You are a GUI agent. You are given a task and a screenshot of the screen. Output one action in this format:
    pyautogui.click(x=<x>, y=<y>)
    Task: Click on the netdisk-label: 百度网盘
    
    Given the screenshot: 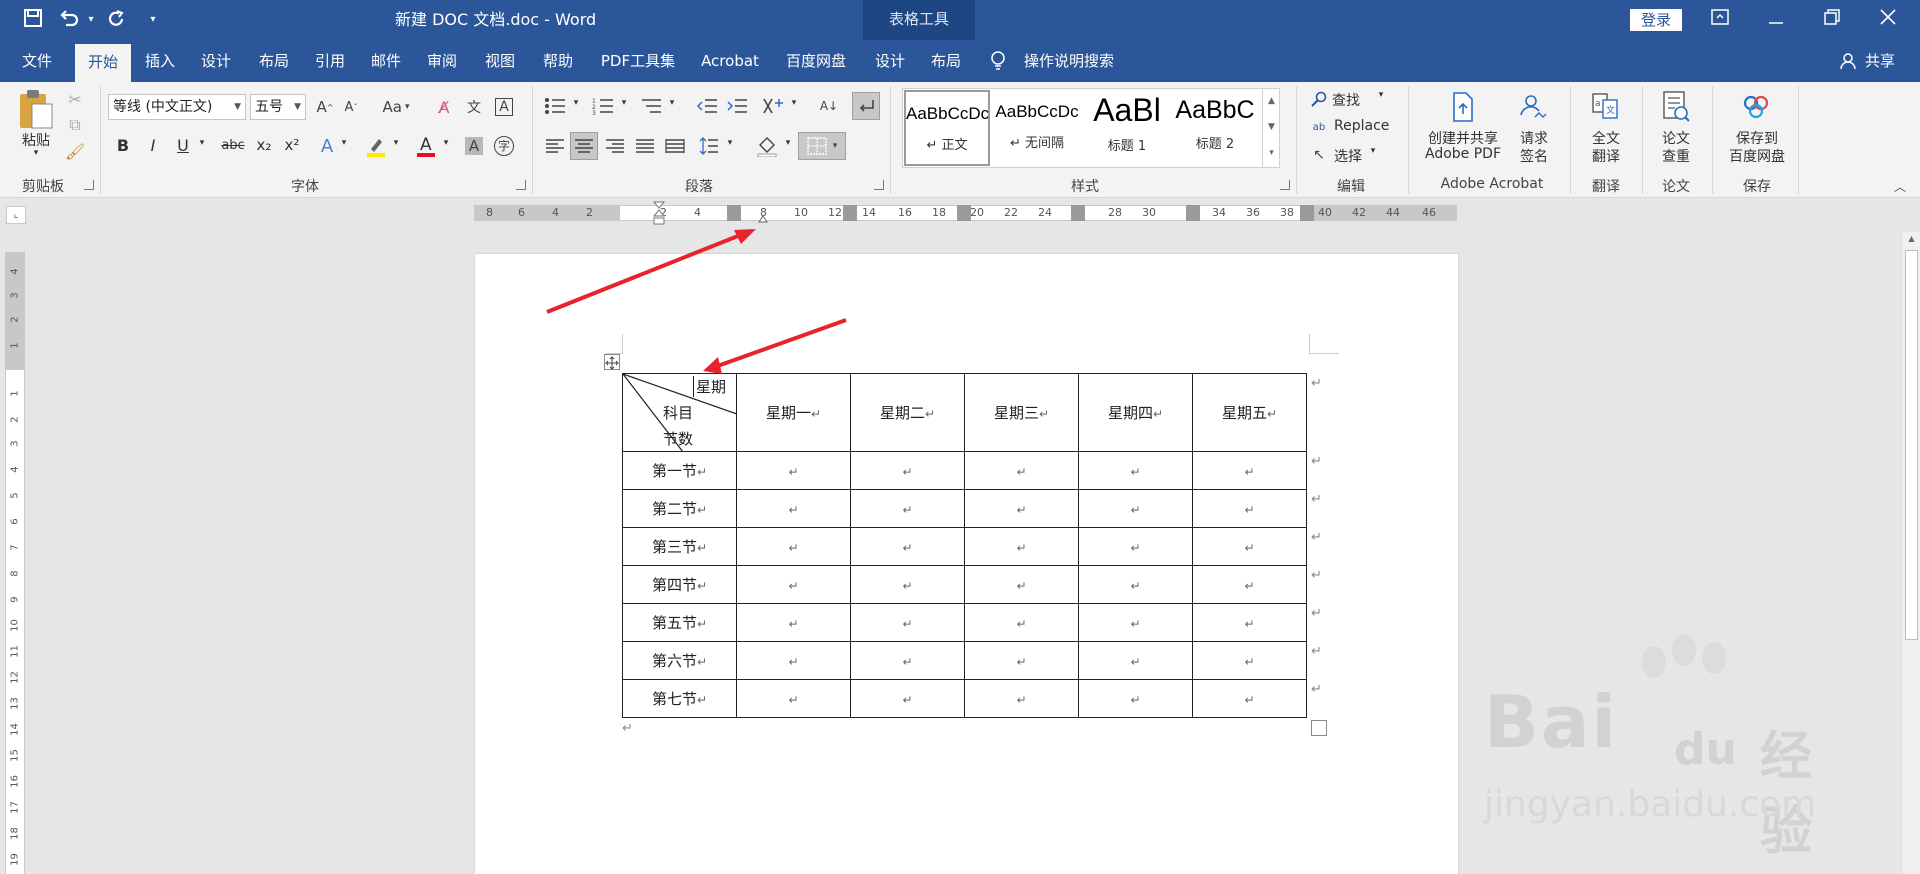 What is the action you would take?
    pyautogui.click(x=1757, y=156)
    